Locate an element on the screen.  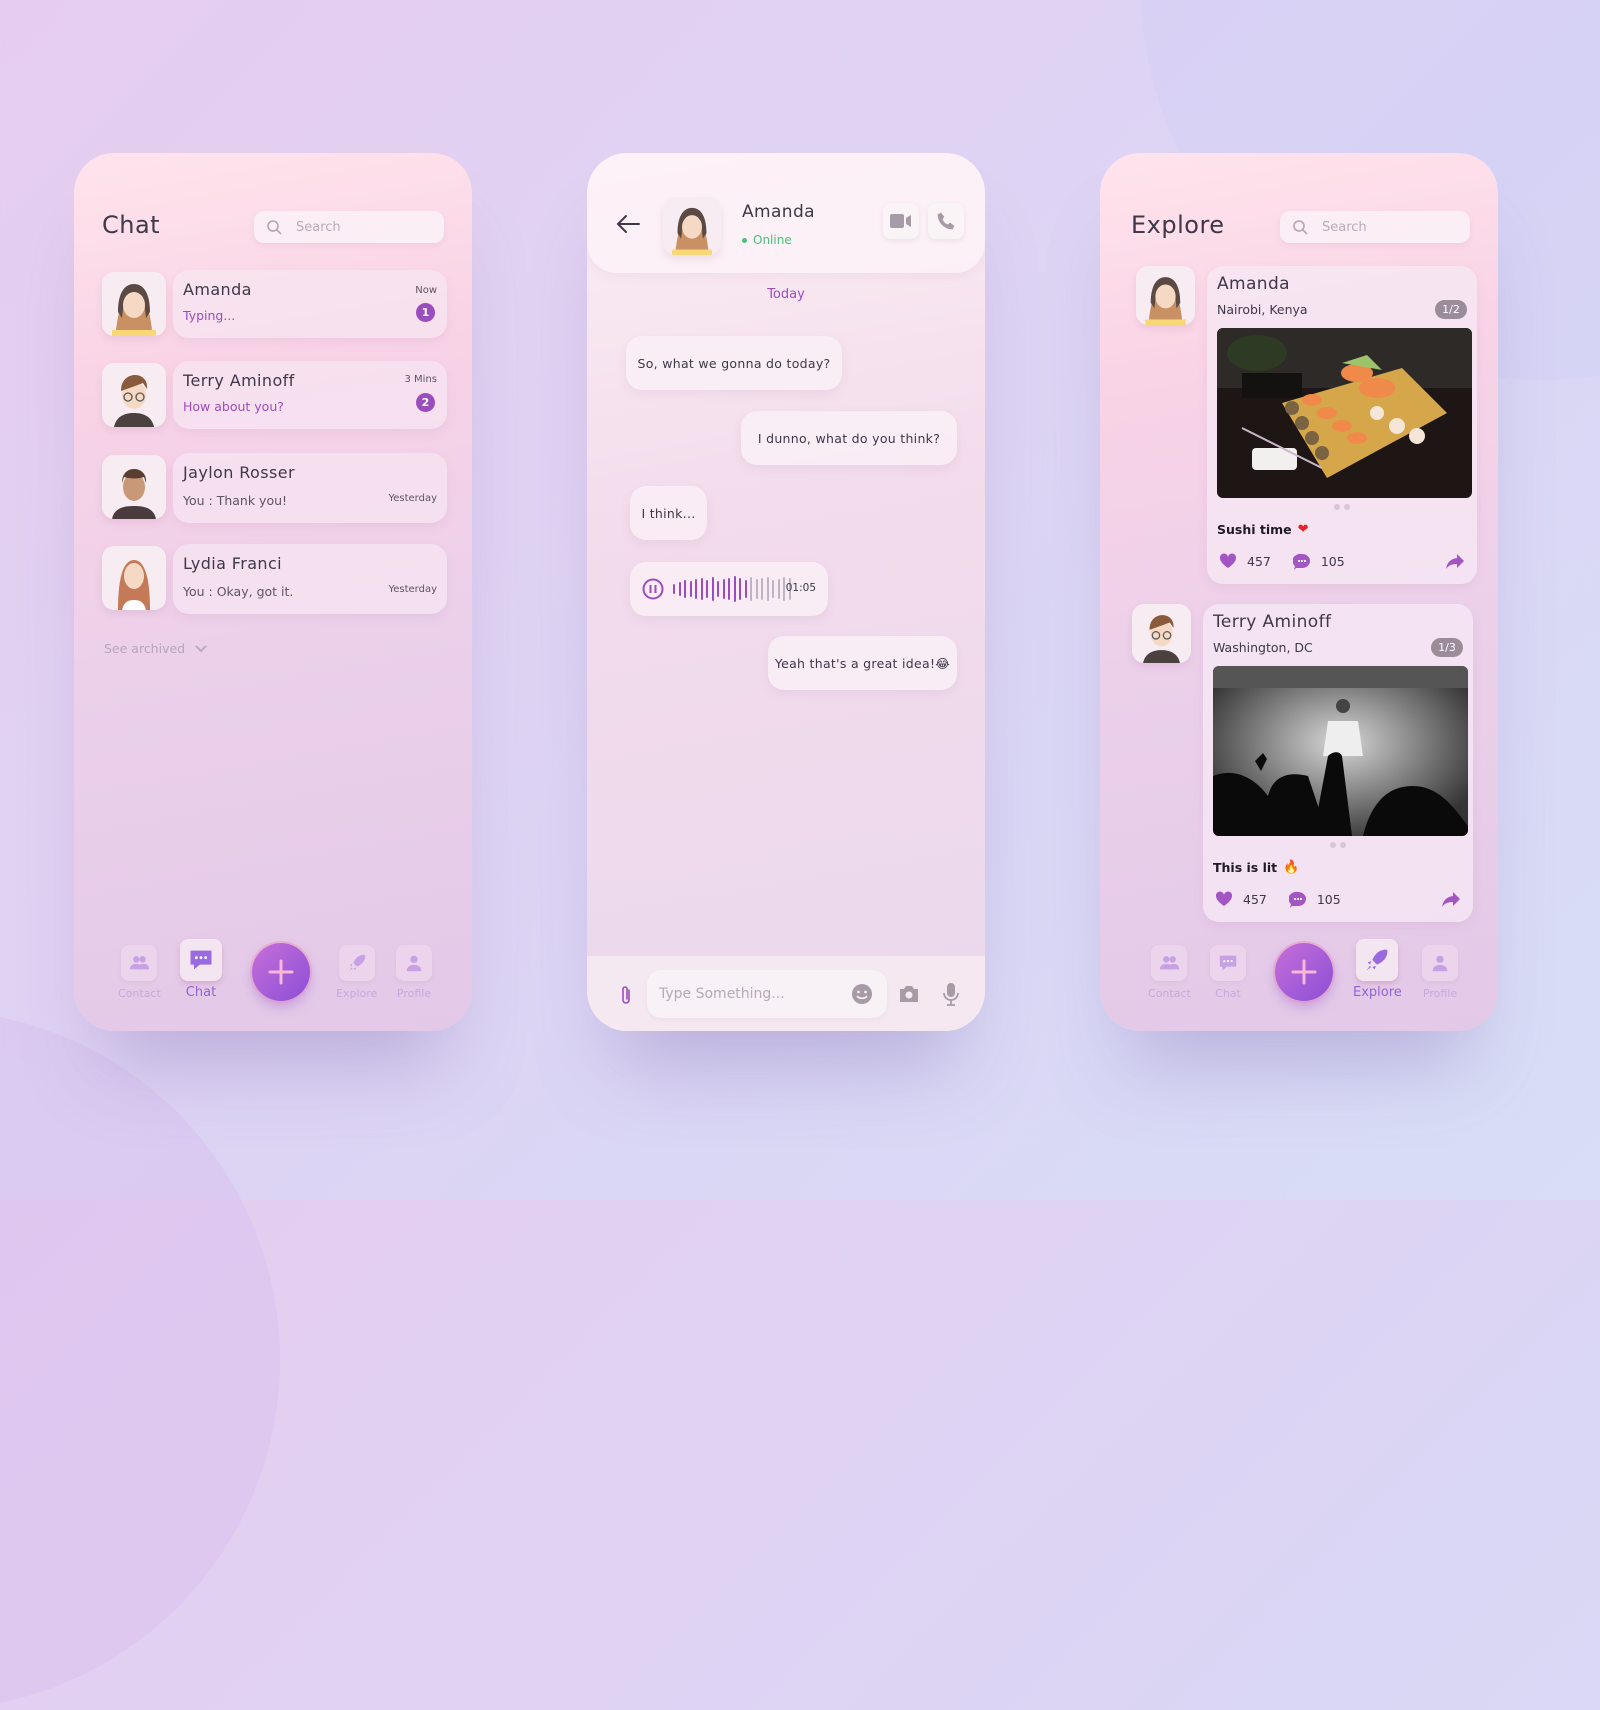
voice-waveform is located at coordinates (732, 589).